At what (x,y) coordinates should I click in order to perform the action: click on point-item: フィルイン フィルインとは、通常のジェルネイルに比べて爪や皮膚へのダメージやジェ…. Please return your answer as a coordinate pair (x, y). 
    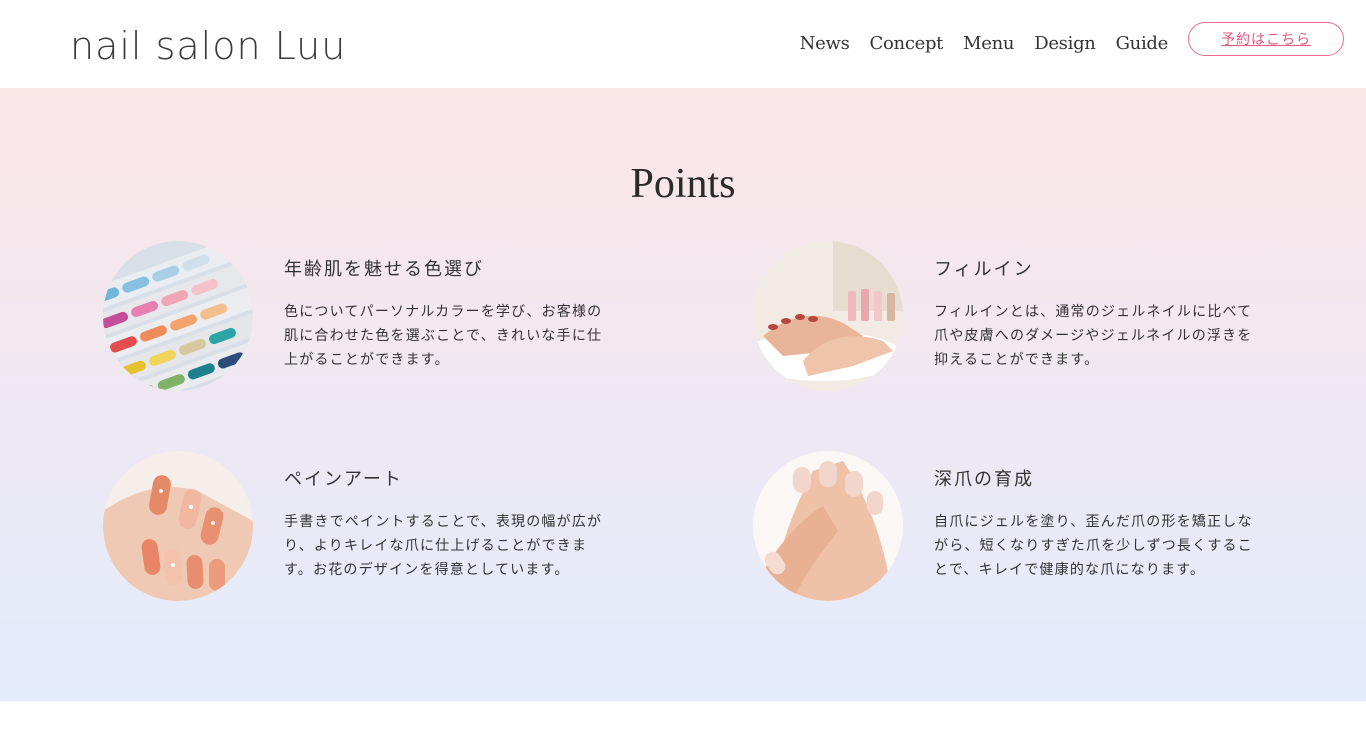
    Looking at the image, I should click on (1033, 321).